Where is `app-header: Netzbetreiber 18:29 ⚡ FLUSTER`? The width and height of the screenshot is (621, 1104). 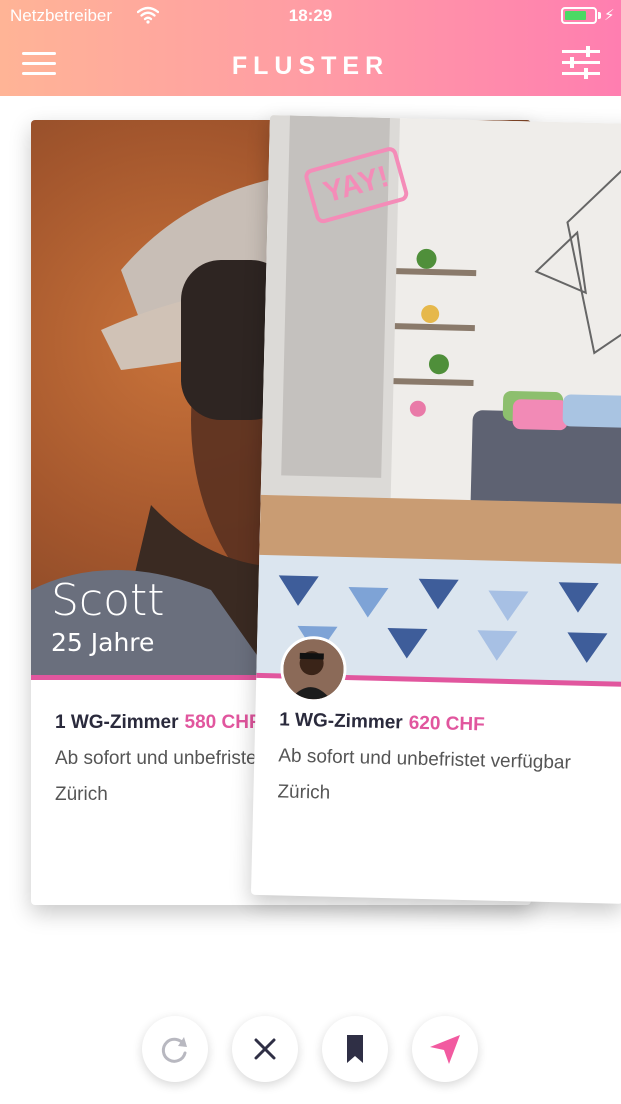 app-header: Netzbetreiber 18:29 ⚡ FLUSTER is located at coordinates (310, 48).